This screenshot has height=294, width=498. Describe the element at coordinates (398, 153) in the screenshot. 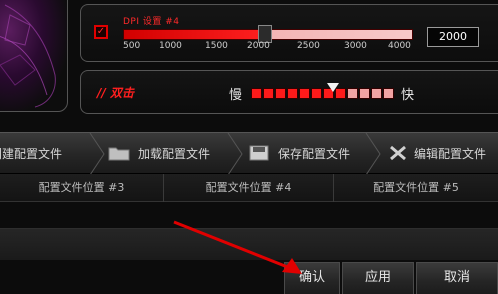

I see `tools-icon` at that location.